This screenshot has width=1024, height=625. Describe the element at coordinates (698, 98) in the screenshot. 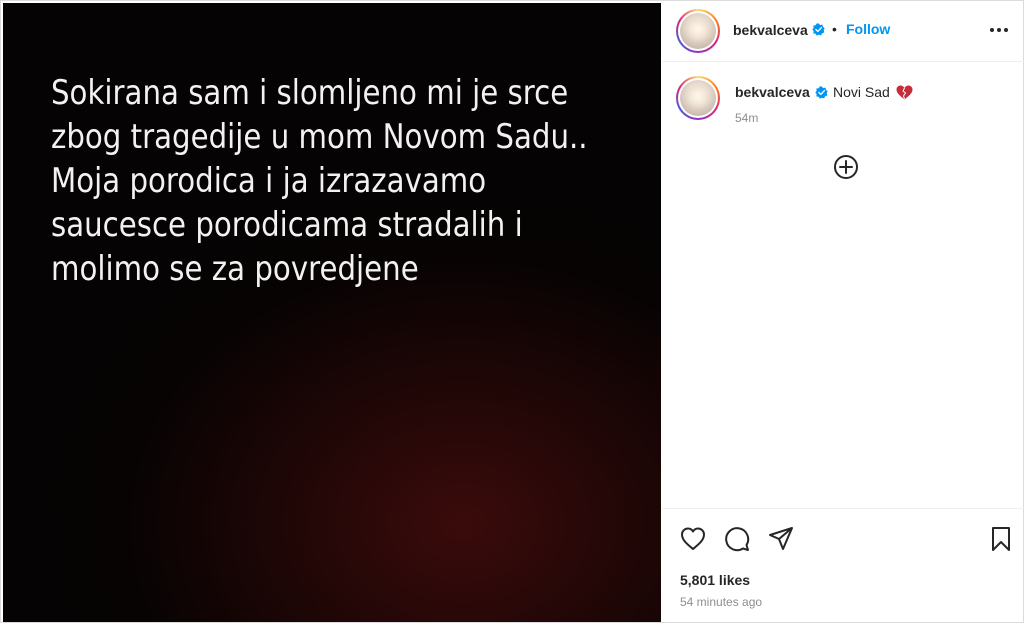

I see `caption-avatar` at that location.